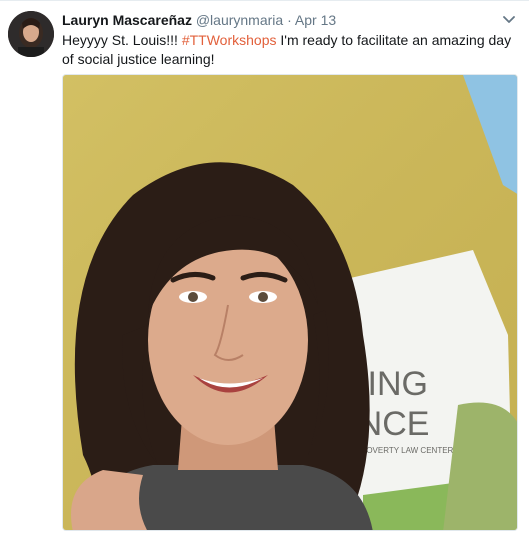  I want to click on banner-text-3: N POVERTY LAW CENTER, so click(403, 450).